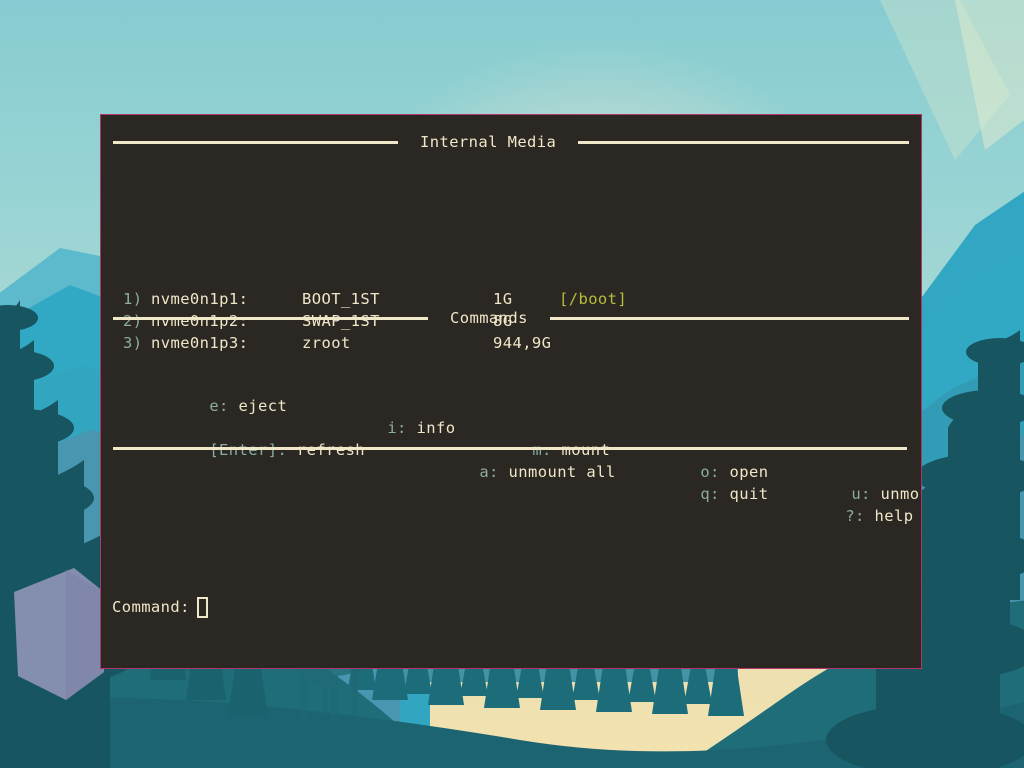 The image size is (1024, 768). Describe the element at coordinates (743, 142) in the screenshot. I see `section-rule-right` at that location.